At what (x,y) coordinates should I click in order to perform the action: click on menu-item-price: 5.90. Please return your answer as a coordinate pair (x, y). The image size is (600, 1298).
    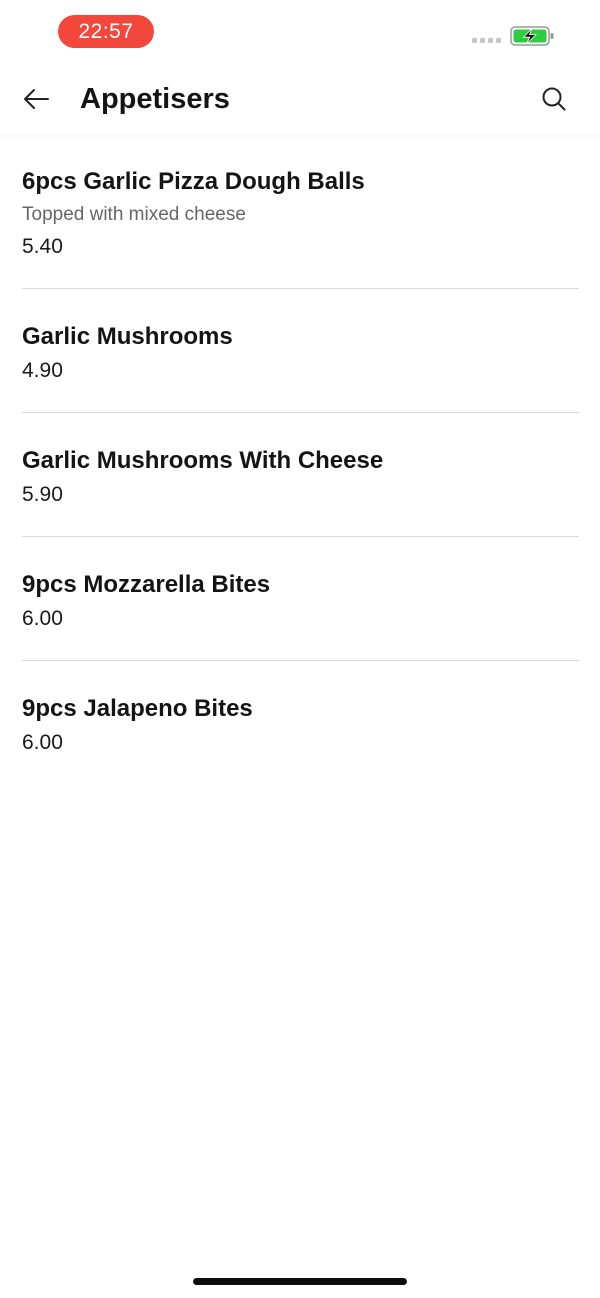
    Looking at the image, I should click on (42, 494).